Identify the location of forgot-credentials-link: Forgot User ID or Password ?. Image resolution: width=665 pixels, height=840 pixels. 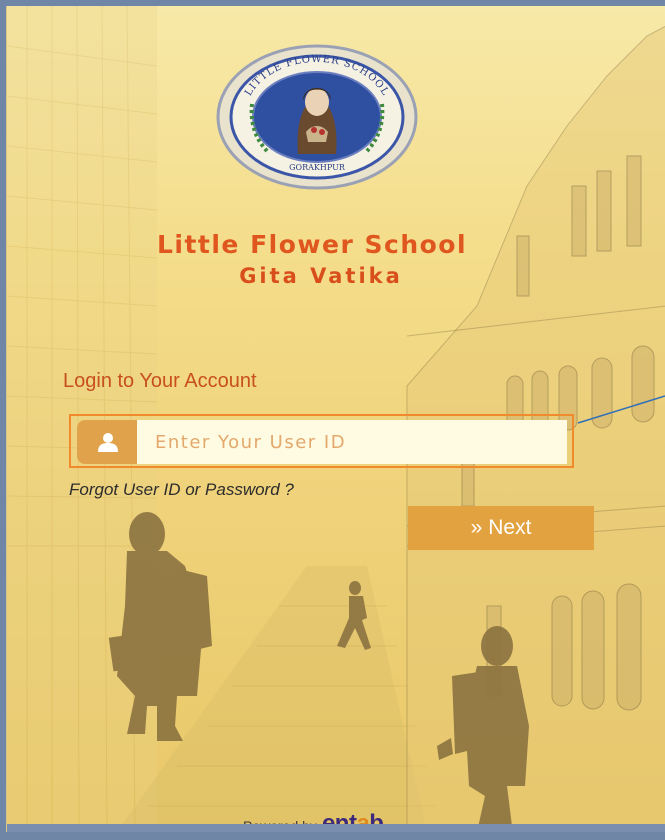
(181, 490).